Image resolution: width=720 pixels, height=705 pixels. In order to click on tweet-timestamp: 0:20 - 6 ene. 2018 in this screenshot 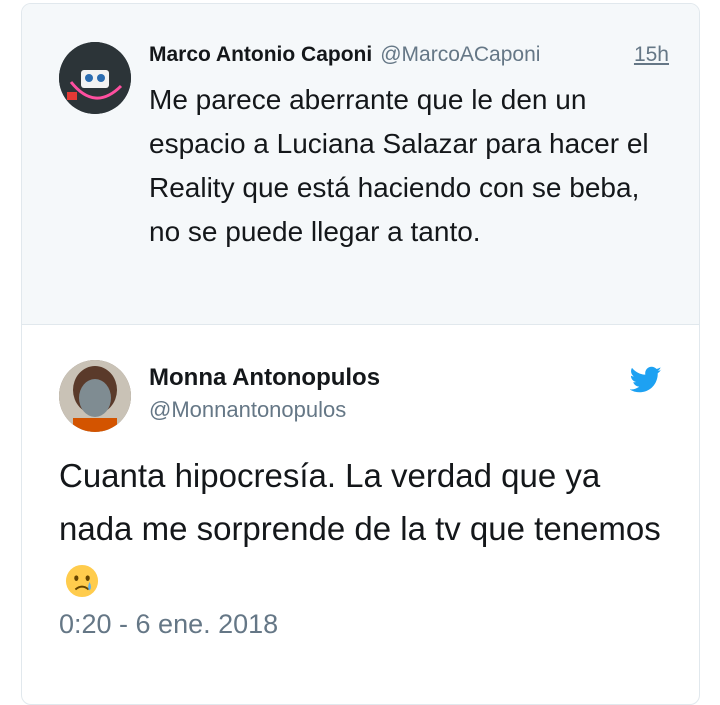, I will do `click(168, 624)`.